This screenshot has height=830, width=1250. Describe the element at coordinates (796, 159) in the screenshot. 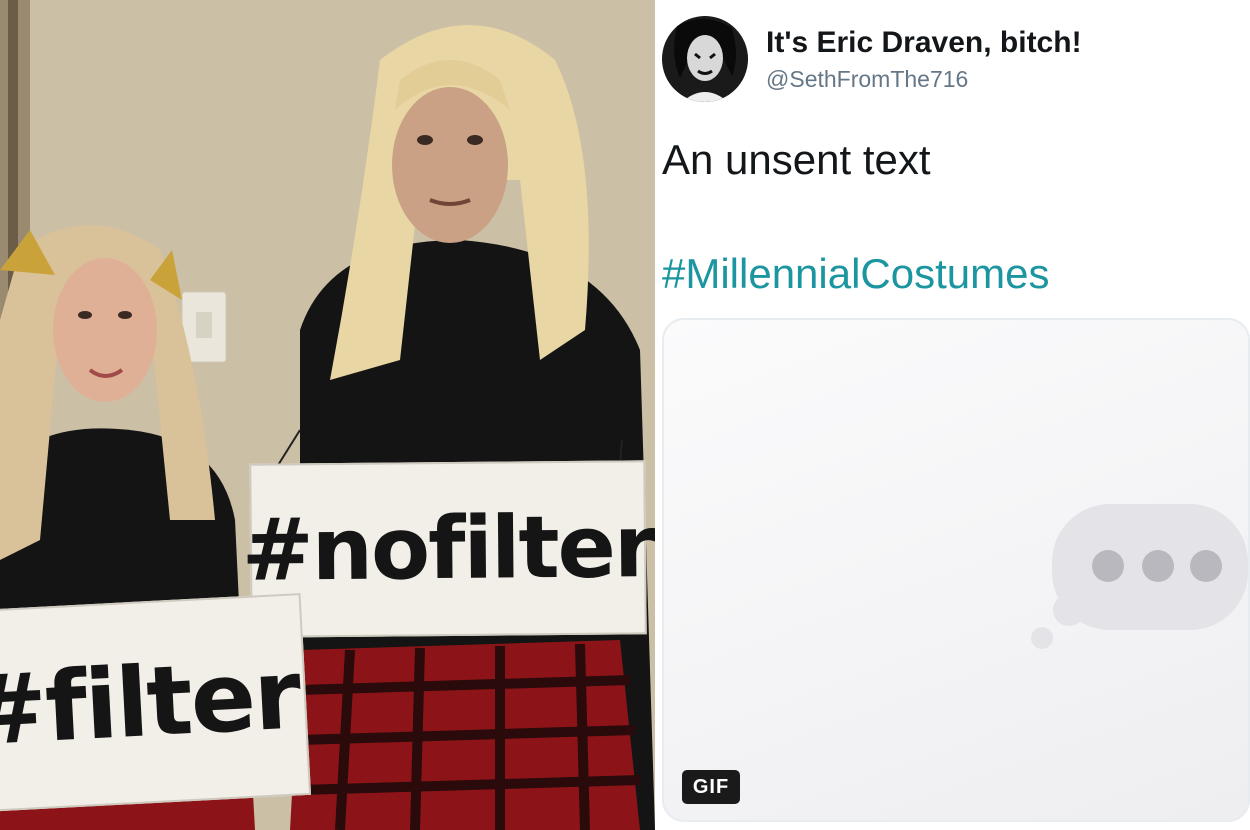

I see `tweet-text: An unsent text` at that location.